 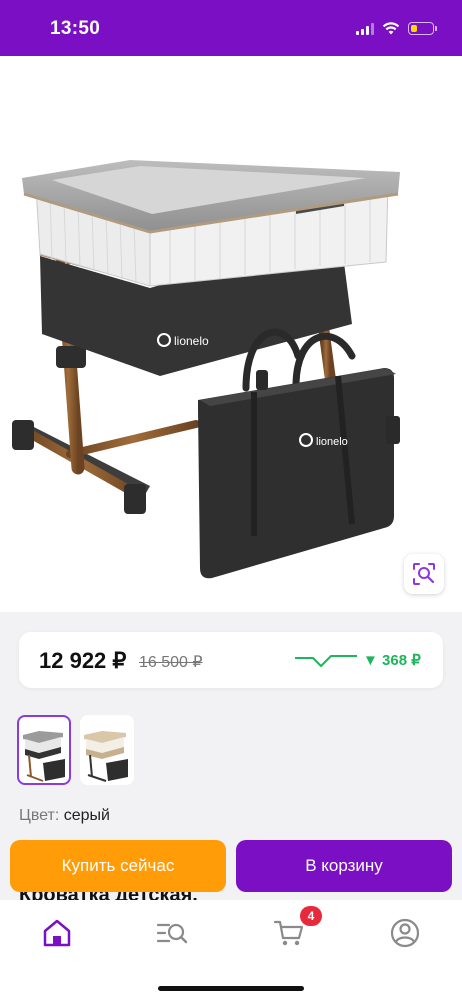 I want to click on cellular-signal-icon, so click(x=365, y=28).